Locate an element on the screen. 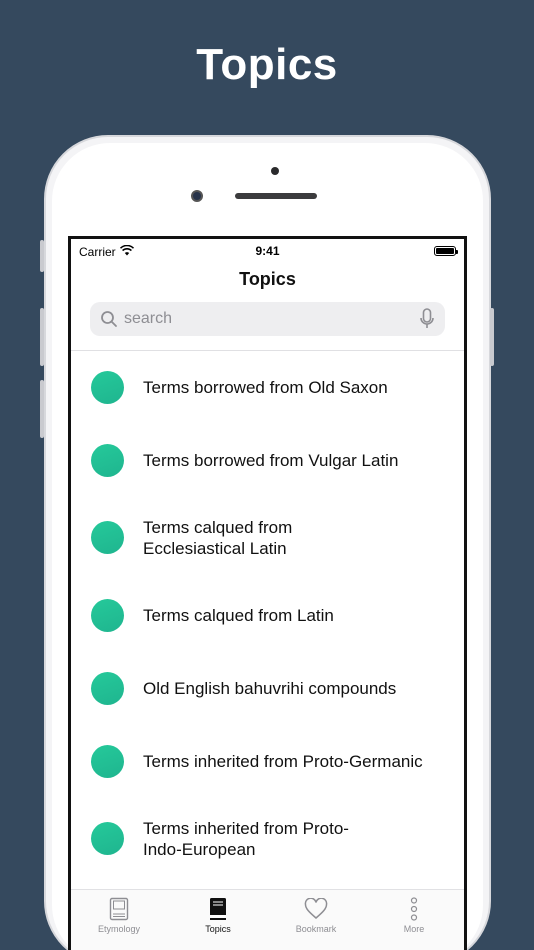 The image size is (534, 950). sensor-dot is located at coordinates (275, 171).